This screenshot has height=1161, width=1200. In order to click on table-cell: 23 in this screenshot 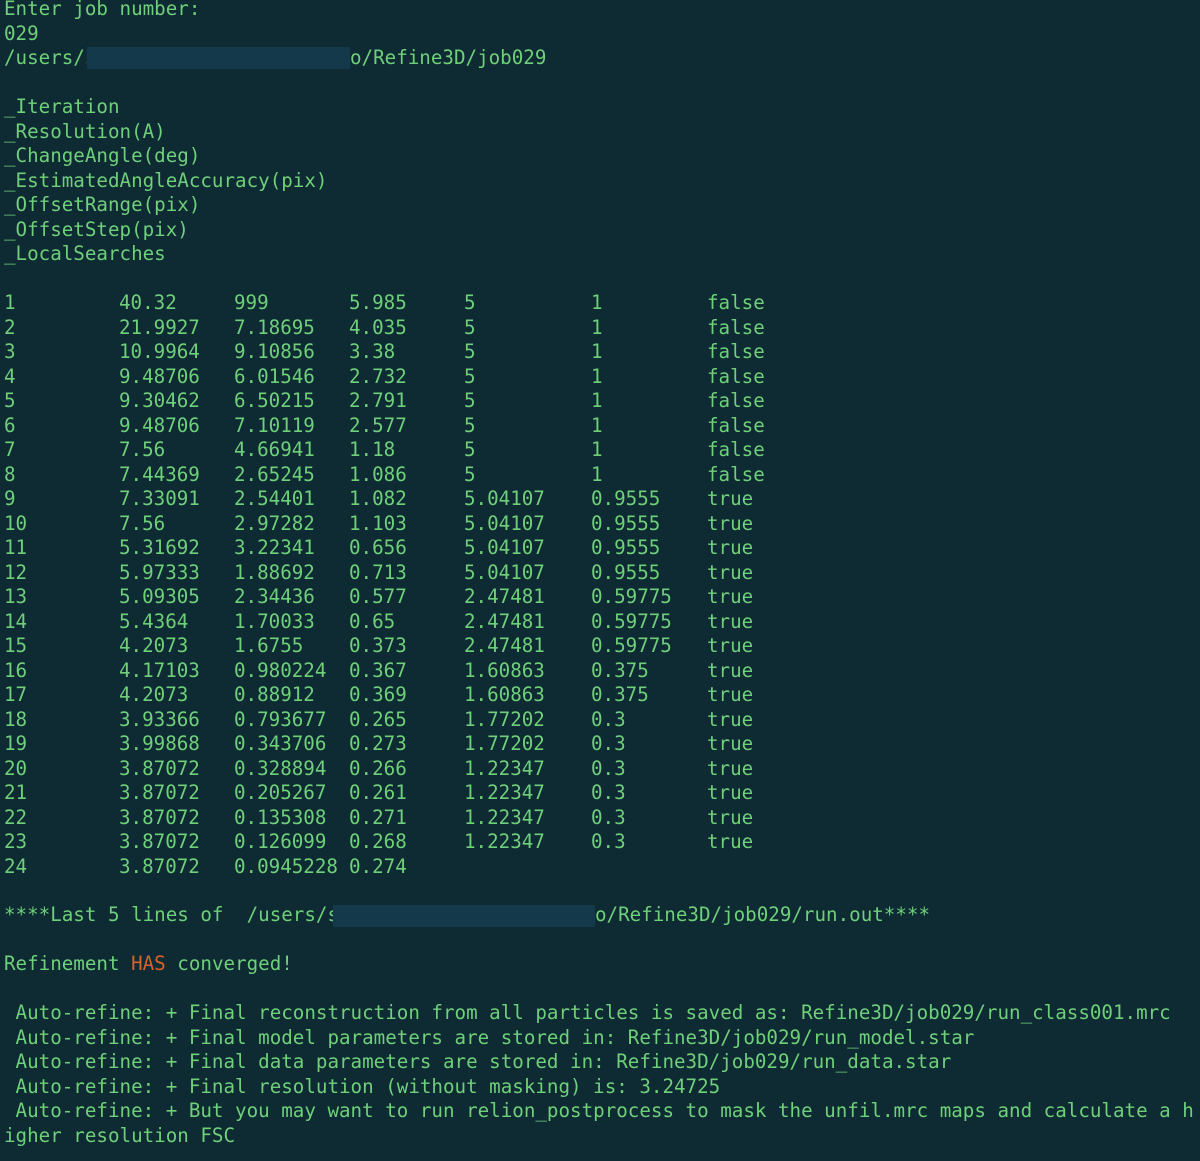, I will do `click(16, 841)`.